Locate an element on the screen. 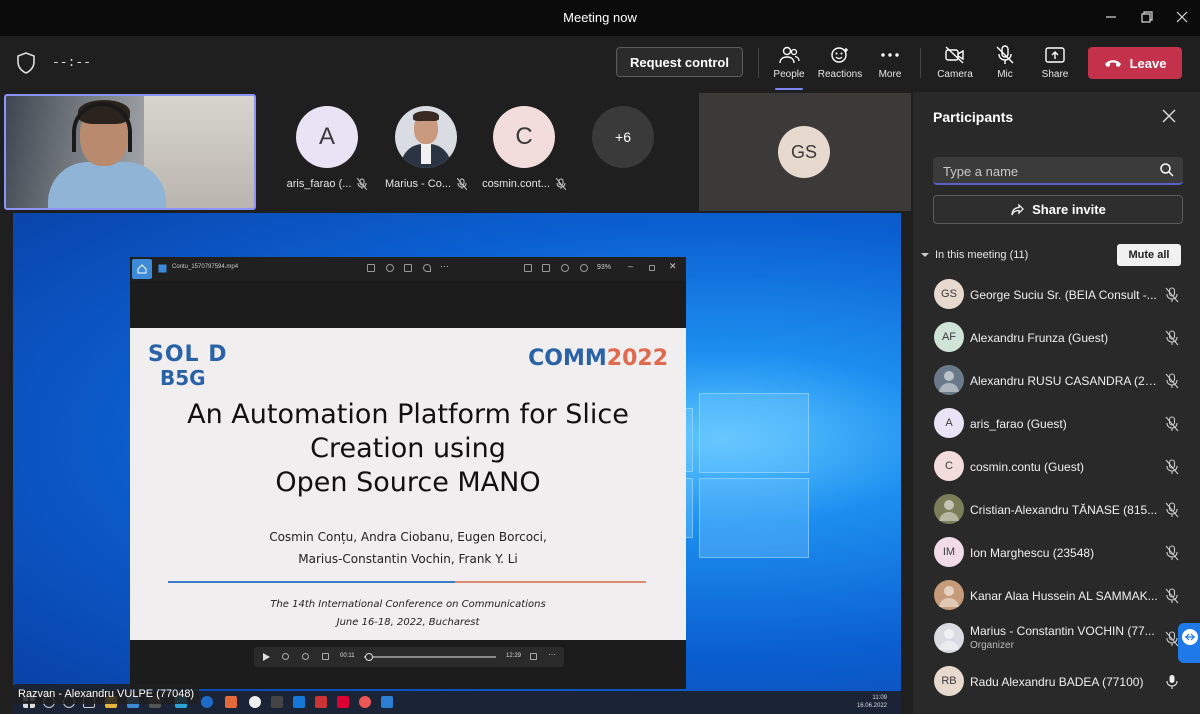 Image resolution: width=1200 pixels, height=714 pixels. participant-name: Alexandru Frunza (Guest) is located at coordinates (1039, 338).